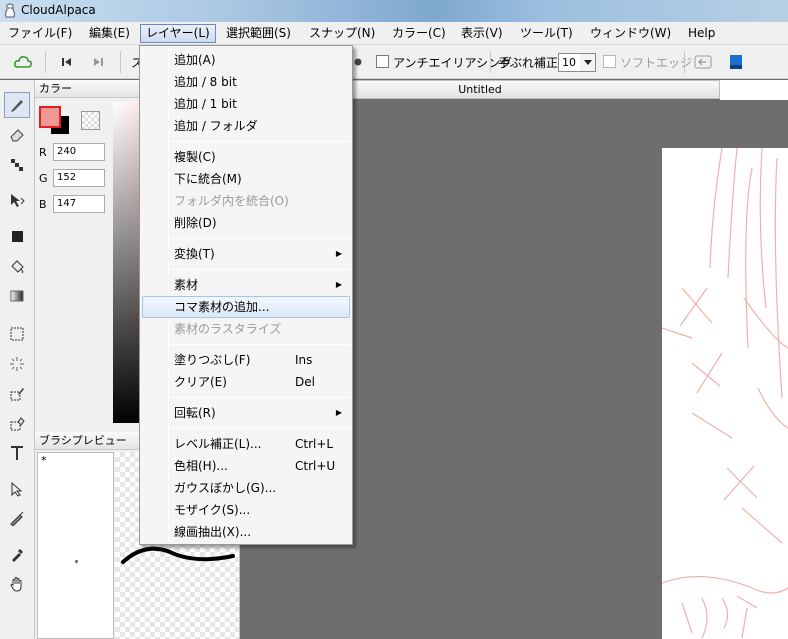 The height and width of the screenshot is (639, 788). Describe the element at coordinates (43, 204) in the screenshot. I see `b-label: B` at that location.